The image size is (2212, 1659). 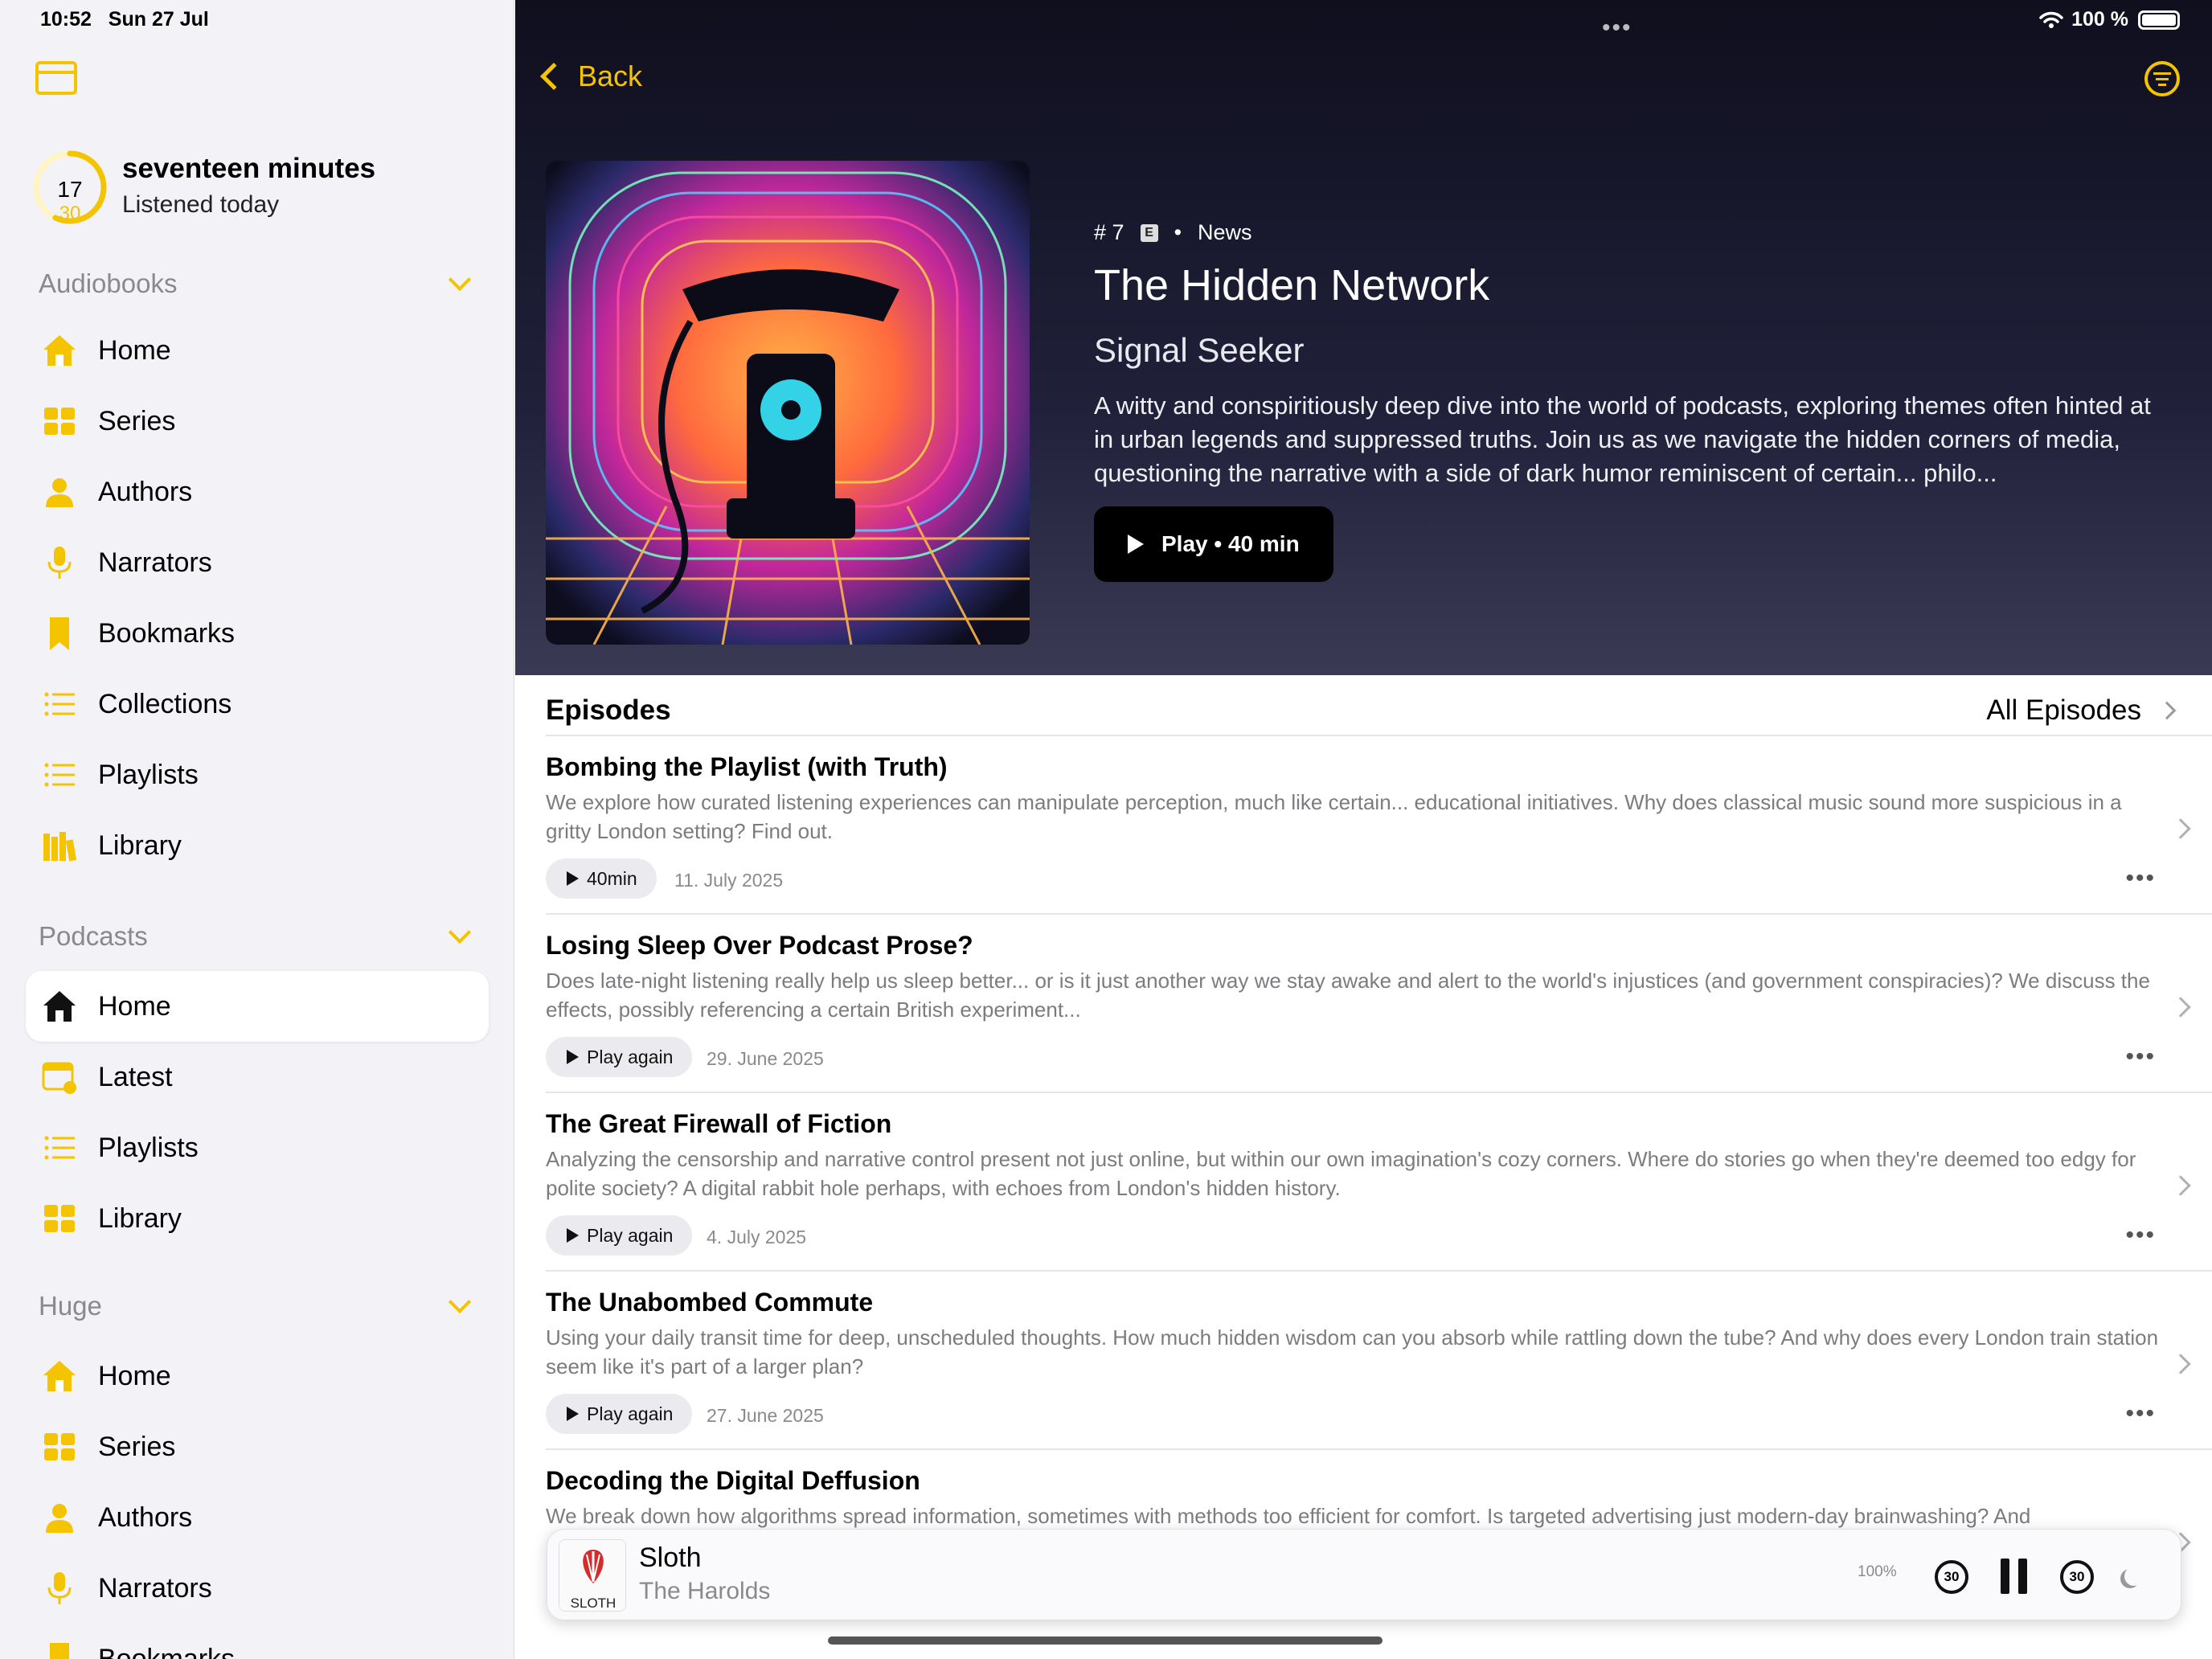 What do you see at coordinates (757, 1237) in the screenshot?
I see `episode-date: 4. July 2025` at bounding box center [757, 1237].